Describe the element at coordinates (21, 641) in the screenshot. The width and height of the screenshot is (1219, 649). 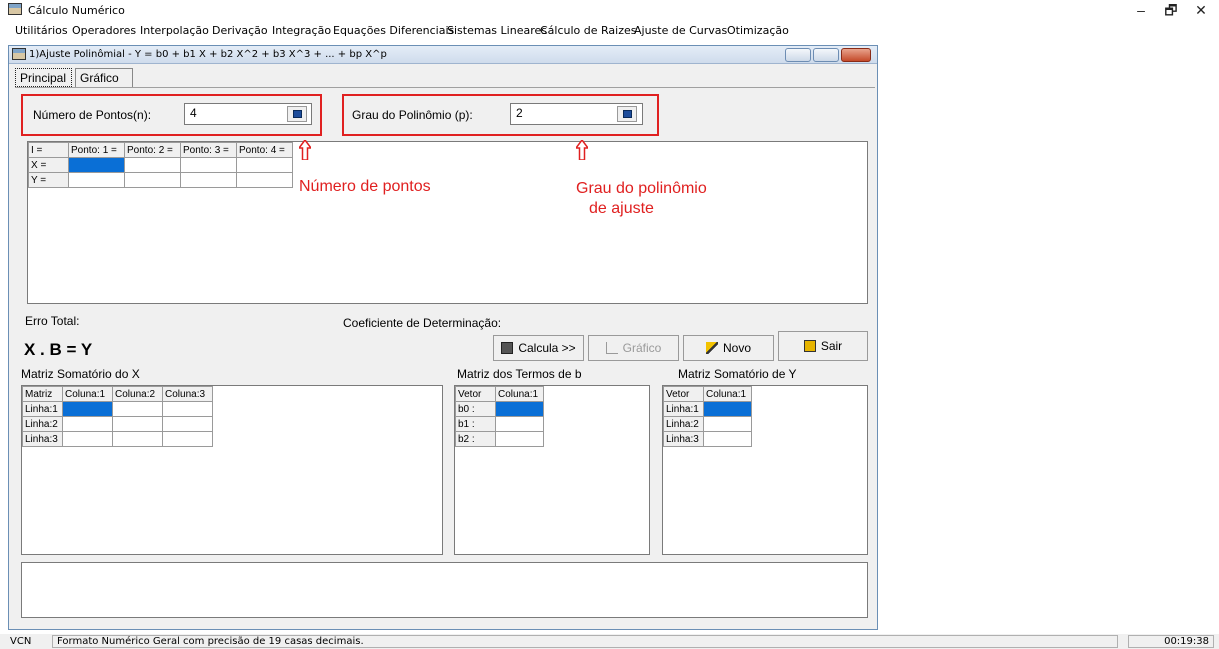
I see `status-mode: VCN` at that location.